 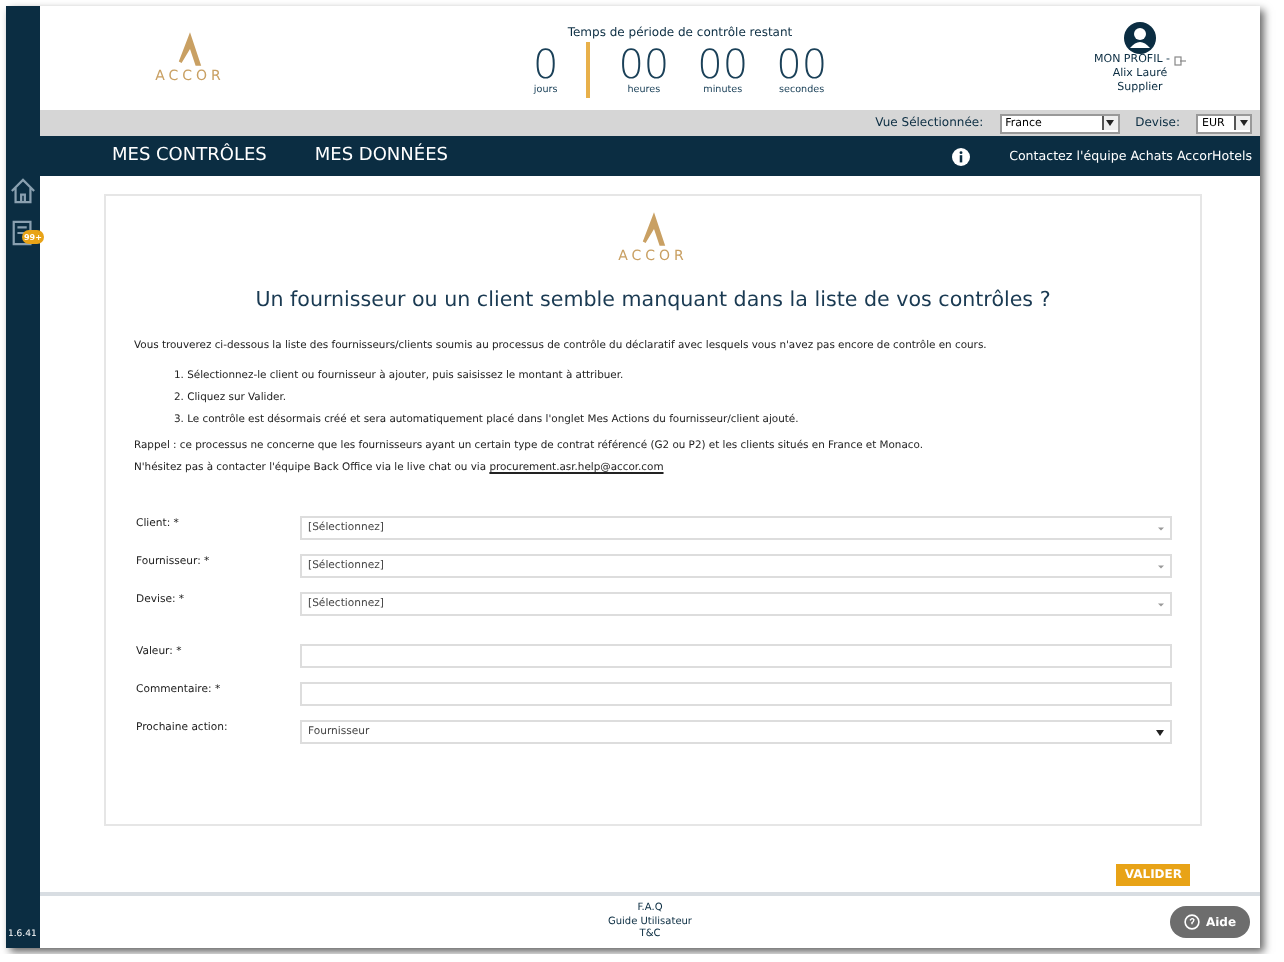 What do you see at coordinates (381, 156) in the screenshot?
I see `nav-tab: MES DONNÉES` at bounding box center [381, 156].